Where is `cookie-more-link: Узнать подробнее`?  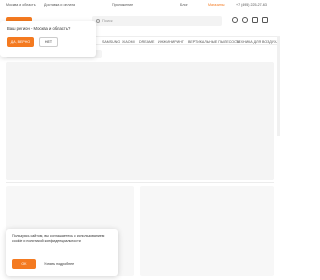 cookie-more-link: Узнать подробнее is located at coordinates (59, 264).